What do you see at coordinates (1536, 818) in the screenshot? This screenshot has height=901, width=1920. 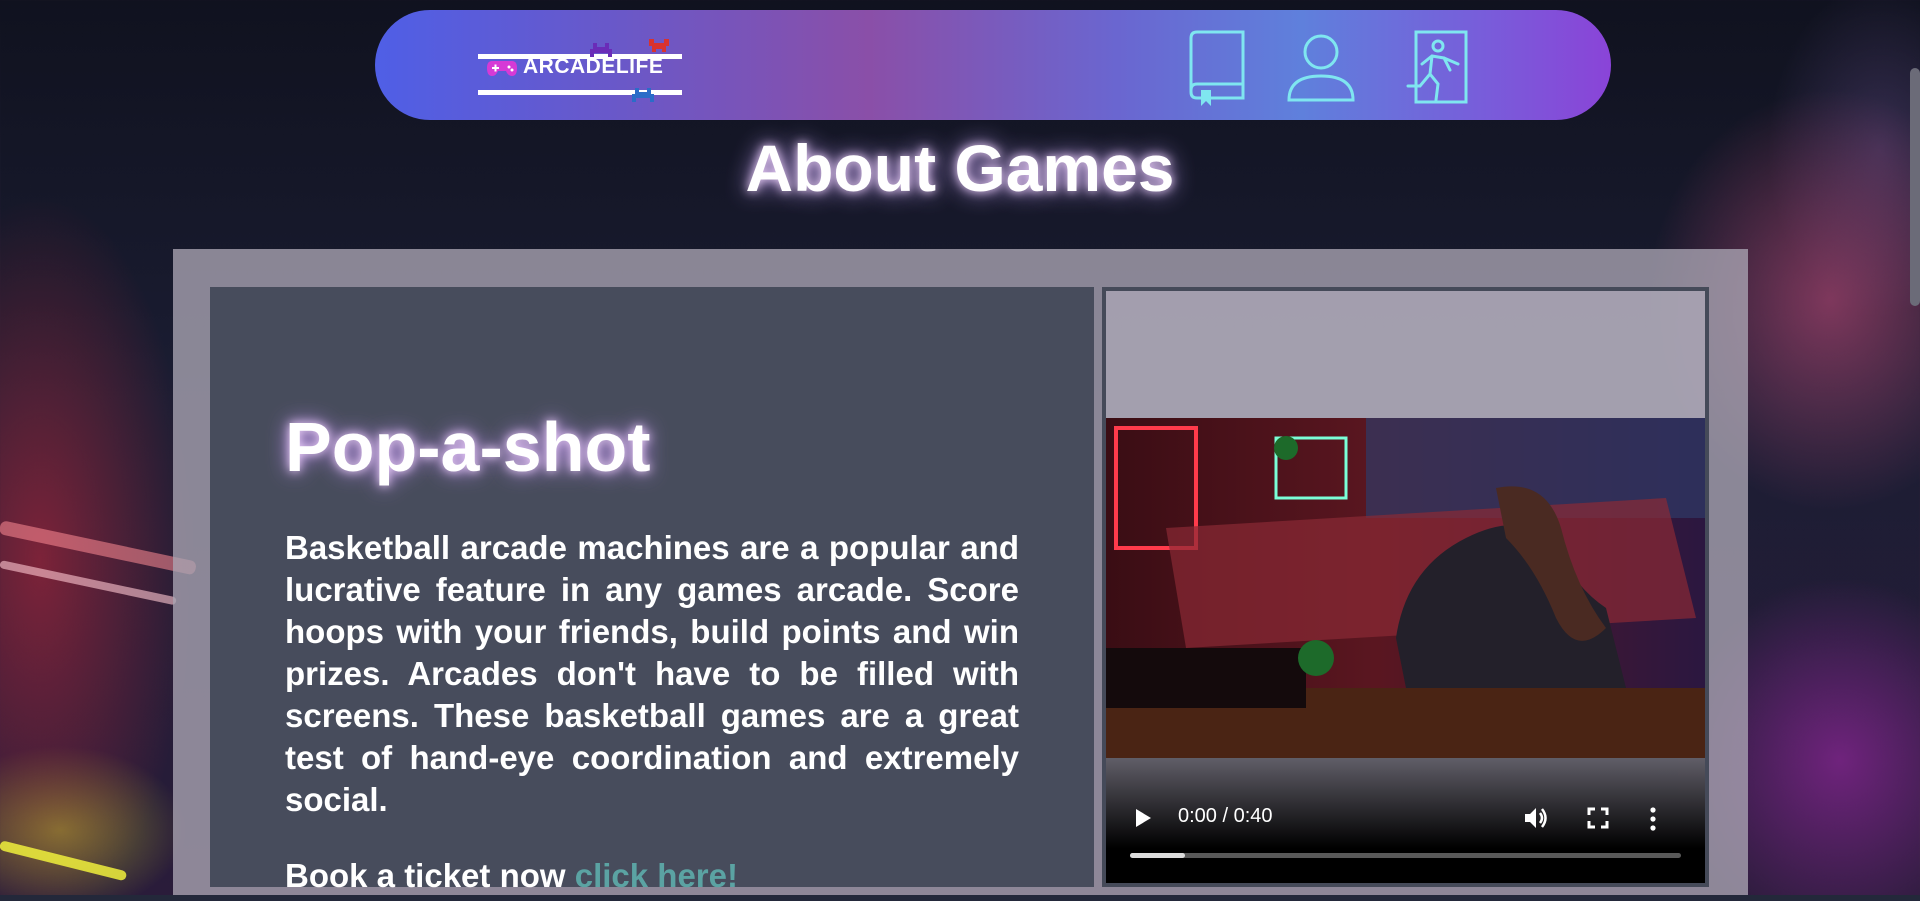 I see `volume-icon` at bounding box center [1536, 818].